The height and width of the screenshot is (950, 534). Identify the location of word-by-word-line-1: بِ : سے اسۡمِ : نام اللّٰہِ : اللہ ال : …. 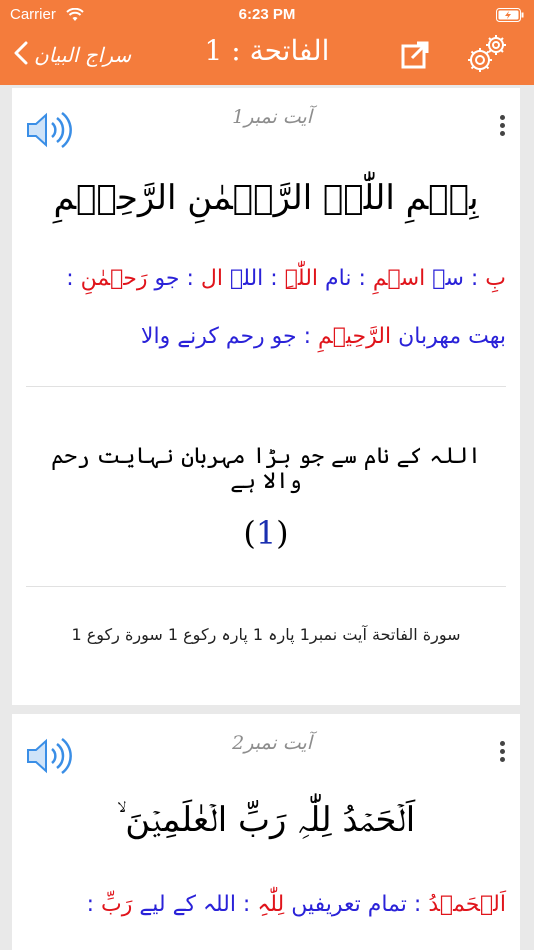
(266, 279).